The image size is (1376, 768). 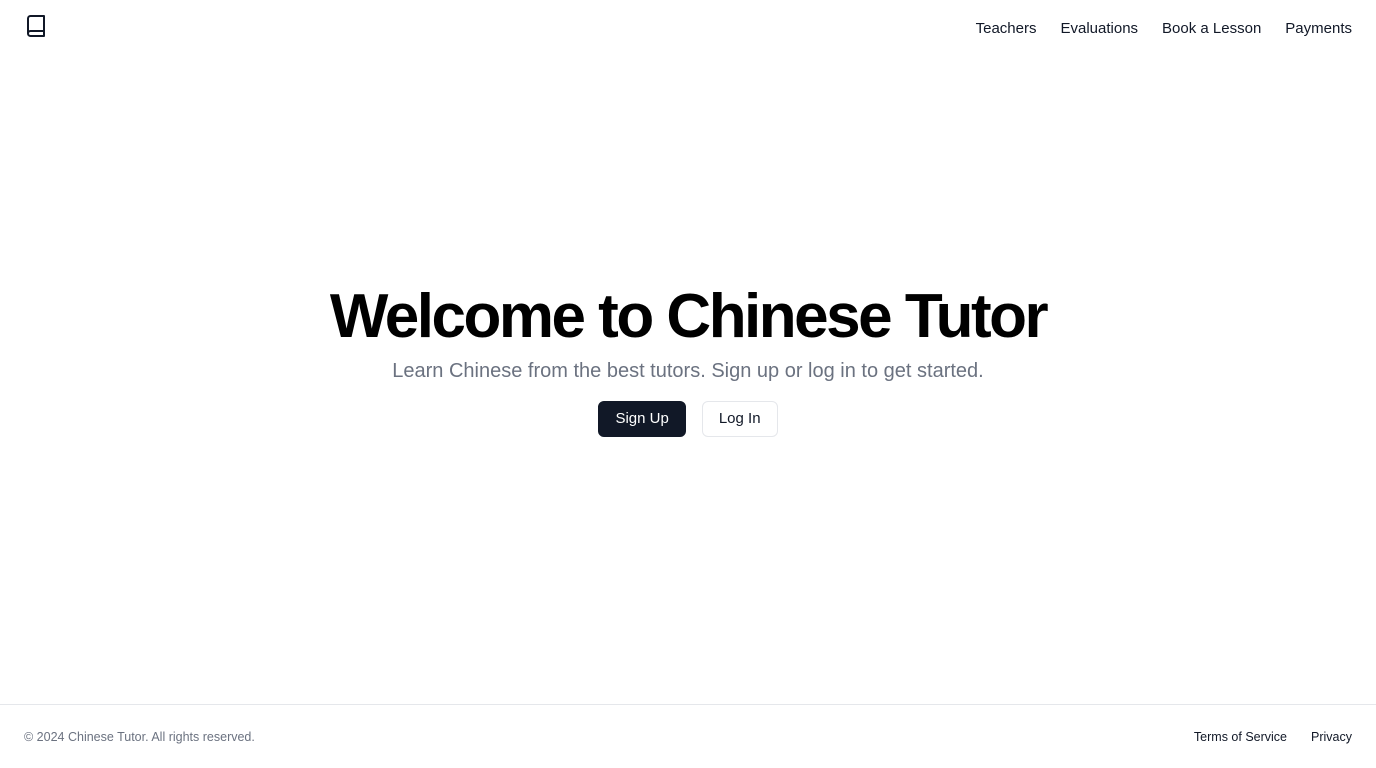 What do you see at coordinates (1331, 737) in the screenshot?
I see `privacy-link: Privacy` at bounding box center [1331, 737].